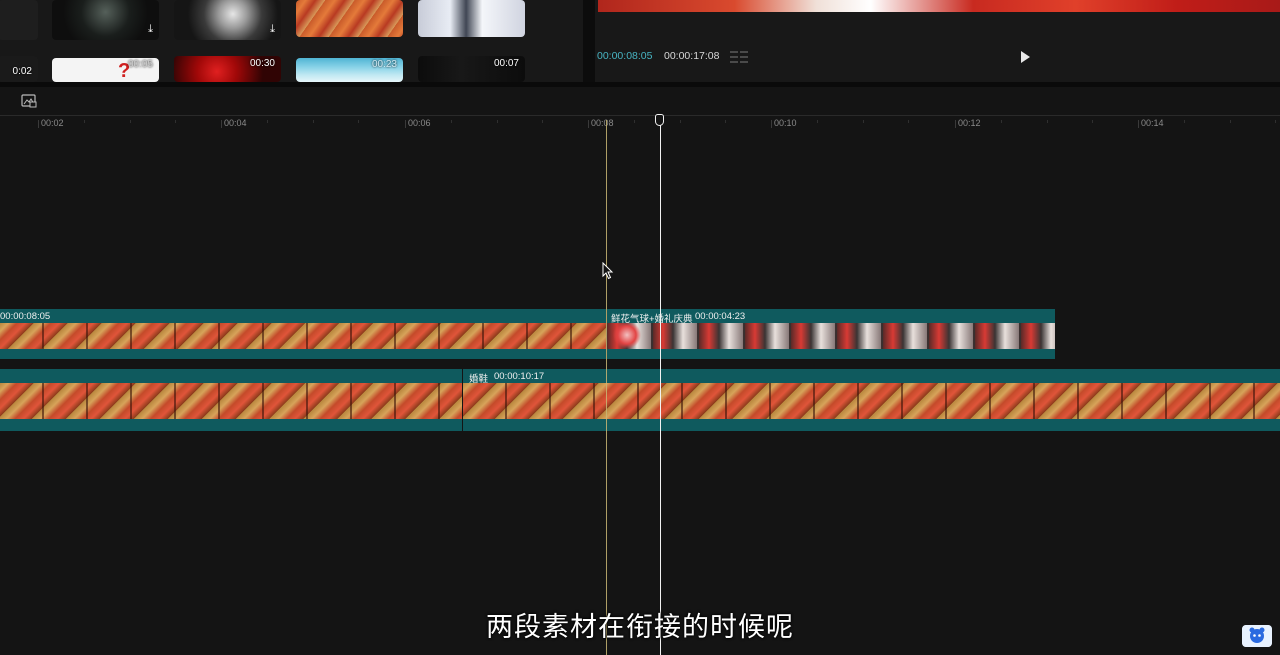 The image size is (1280, 655). I want to click on grid-icon, so click(739, 57).